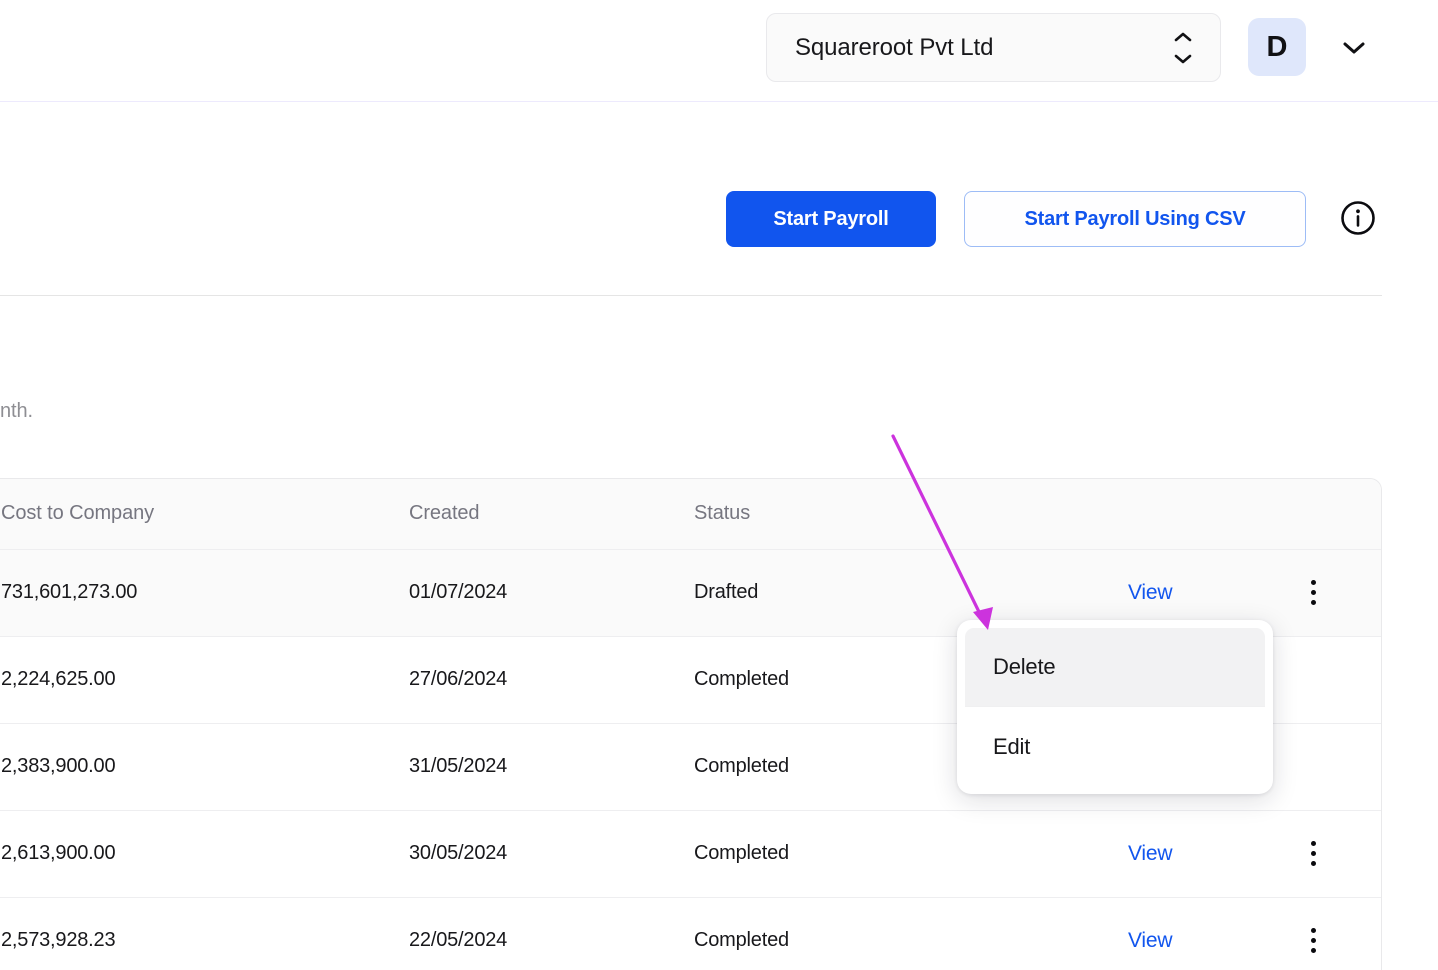 The height and width of the screenshot is (970, 1438). I want to click on column-header-actions, so click(1184, 514).